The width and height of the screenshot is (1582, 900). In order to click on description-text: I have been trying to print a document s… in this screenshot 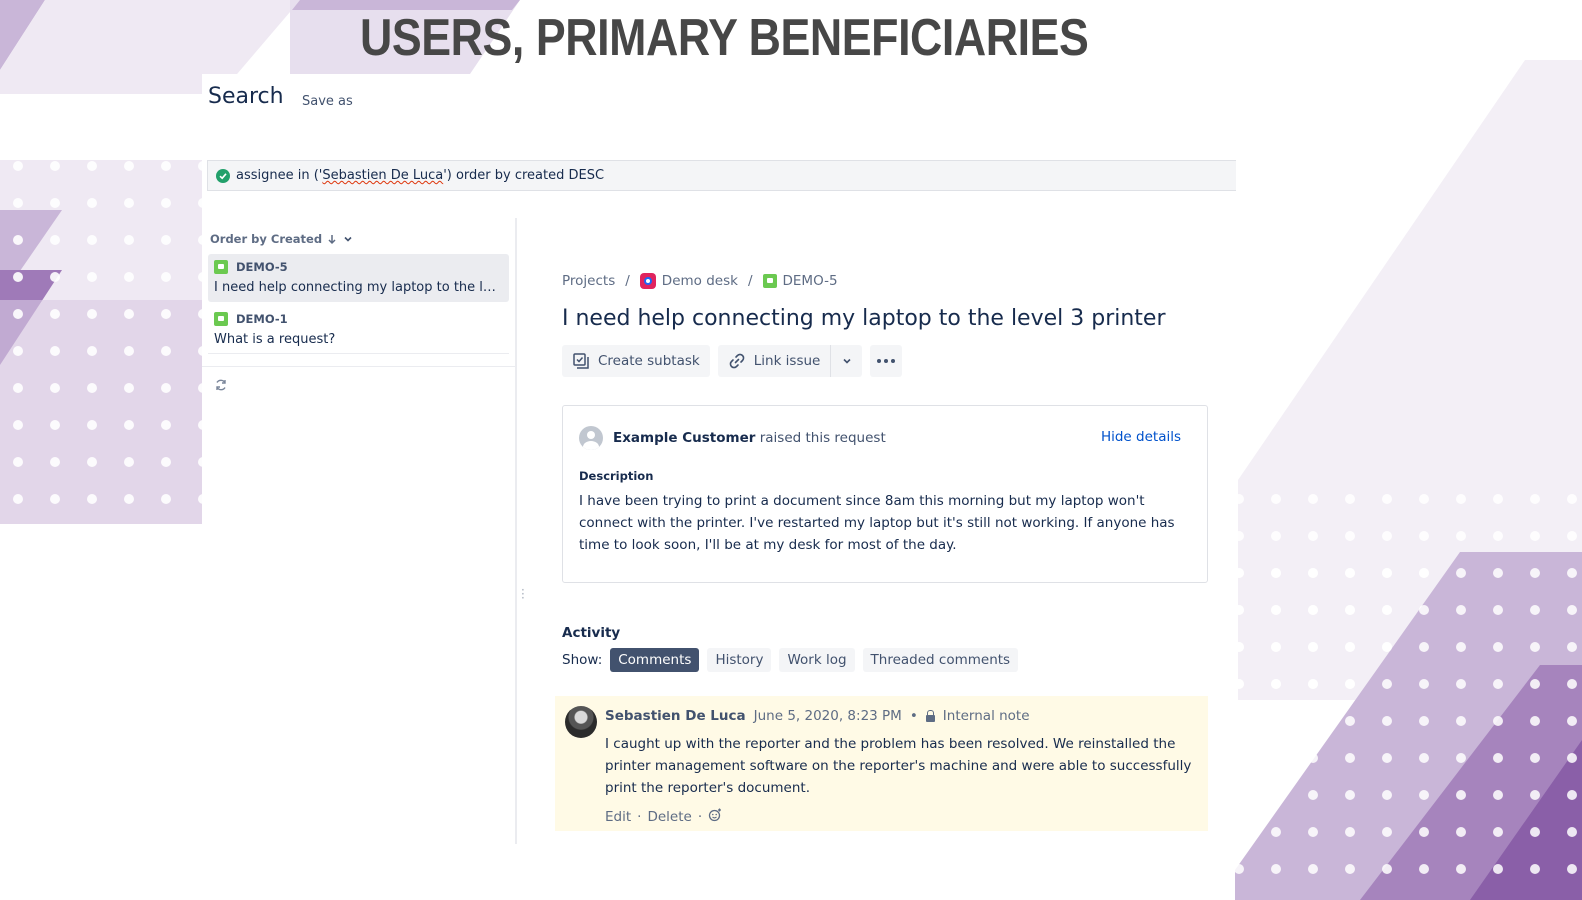, I will do `click(879, 523)`.